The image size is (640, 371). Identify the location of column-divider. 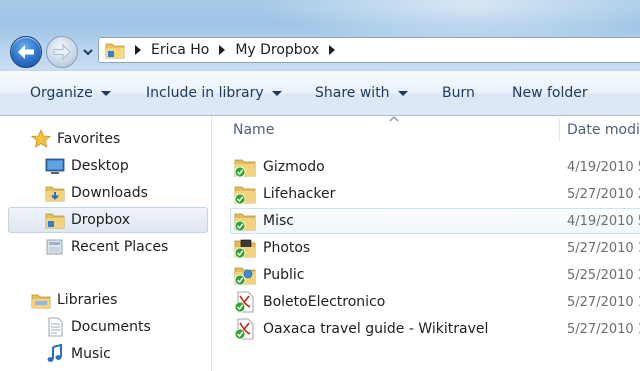
(559, 130).